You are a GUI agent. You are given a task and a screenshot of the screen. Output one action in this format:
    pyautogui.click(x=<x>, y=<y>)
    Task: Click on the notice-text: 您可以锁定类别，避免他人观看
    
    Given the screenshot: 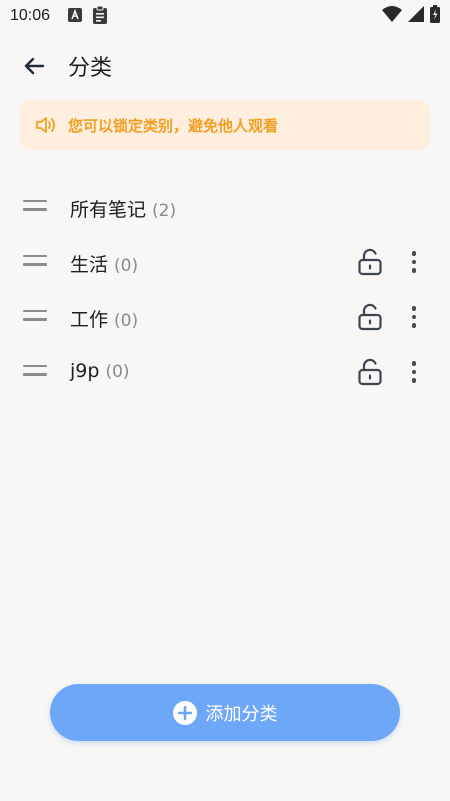 What is the action you would take?
    pyautogui.click(x=173, y=125)
    